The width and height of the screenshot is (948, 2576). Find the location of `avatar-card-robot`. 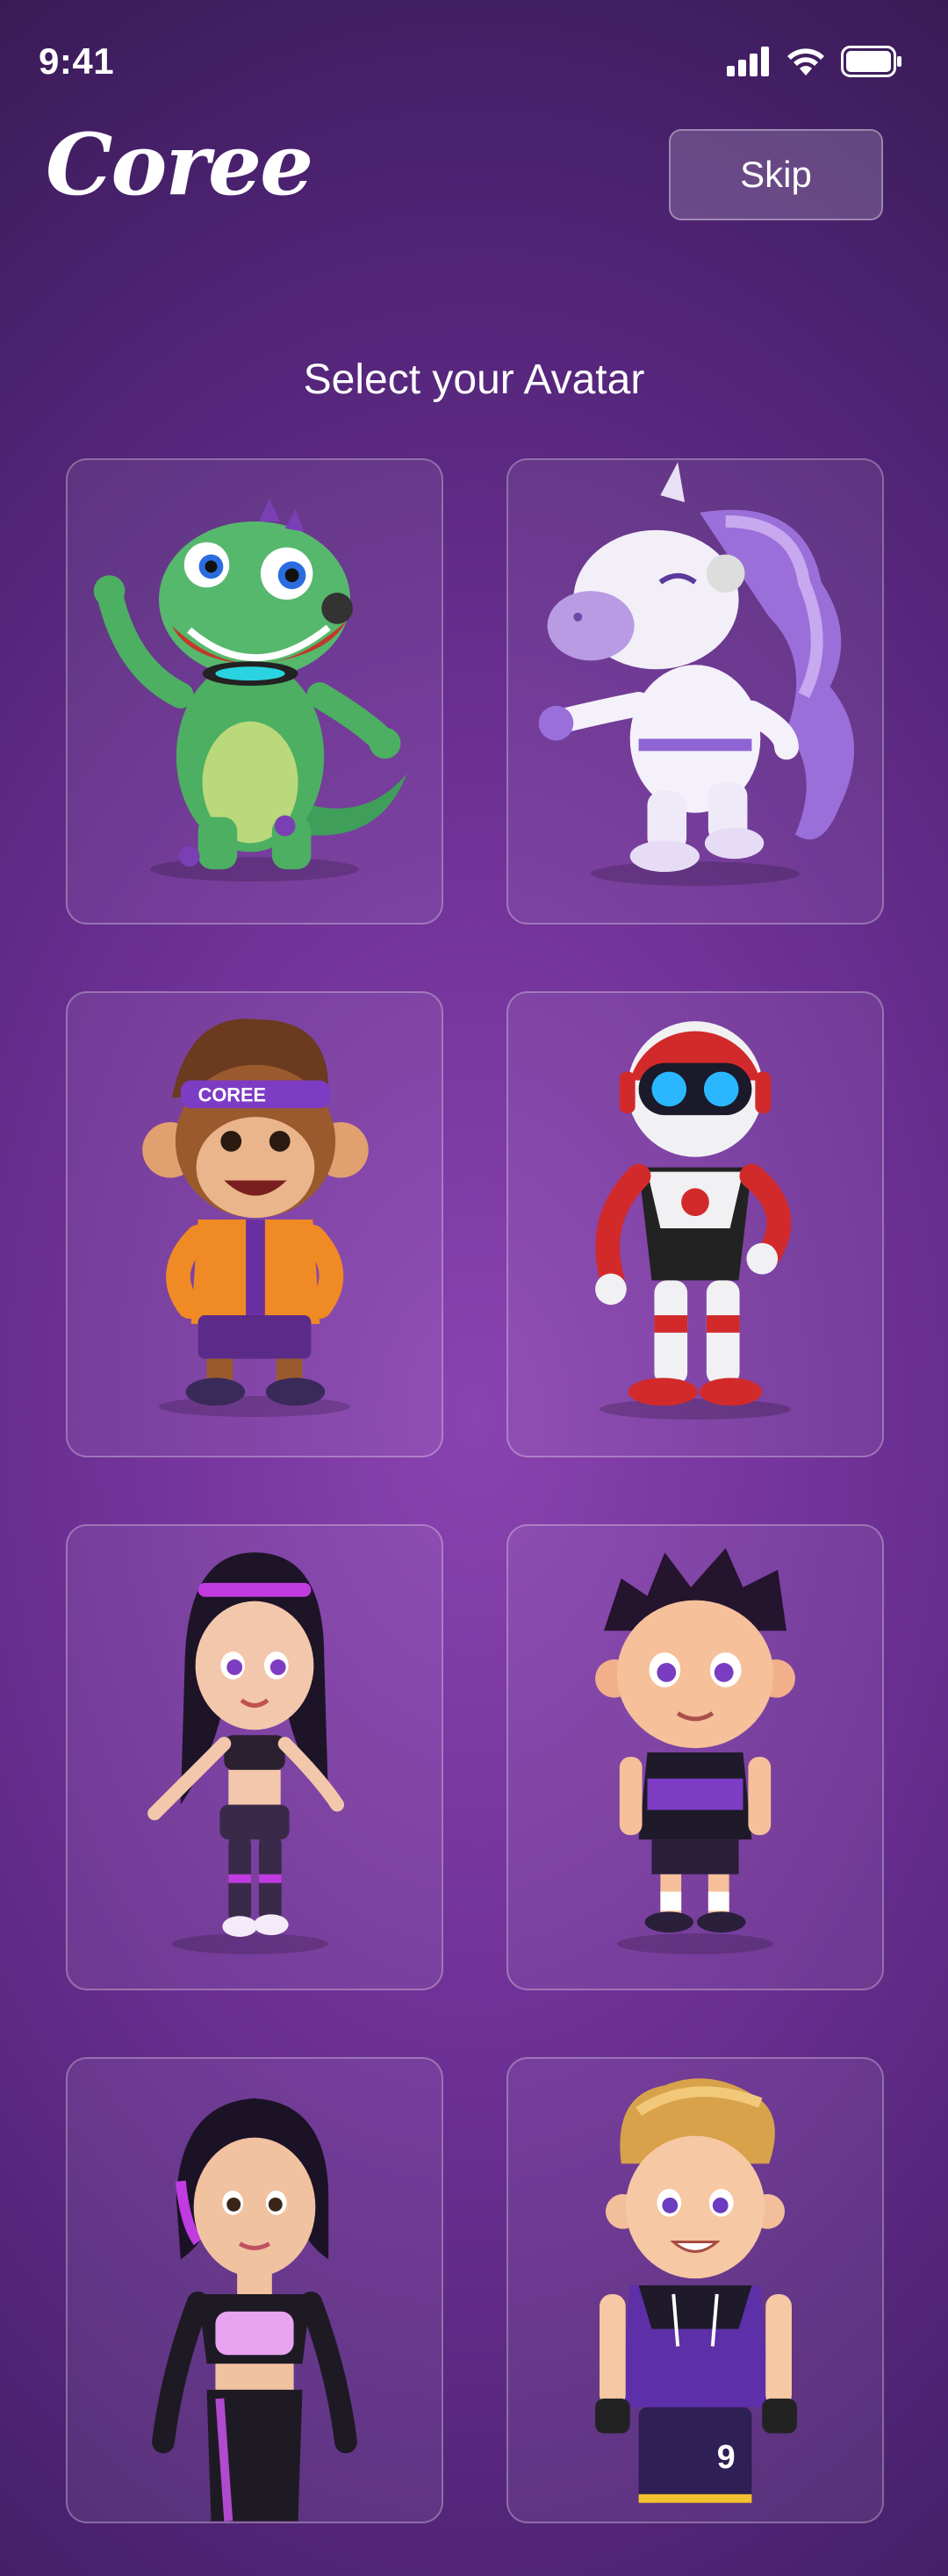

avatar-card-robot is located at coordinates (695, 1224).